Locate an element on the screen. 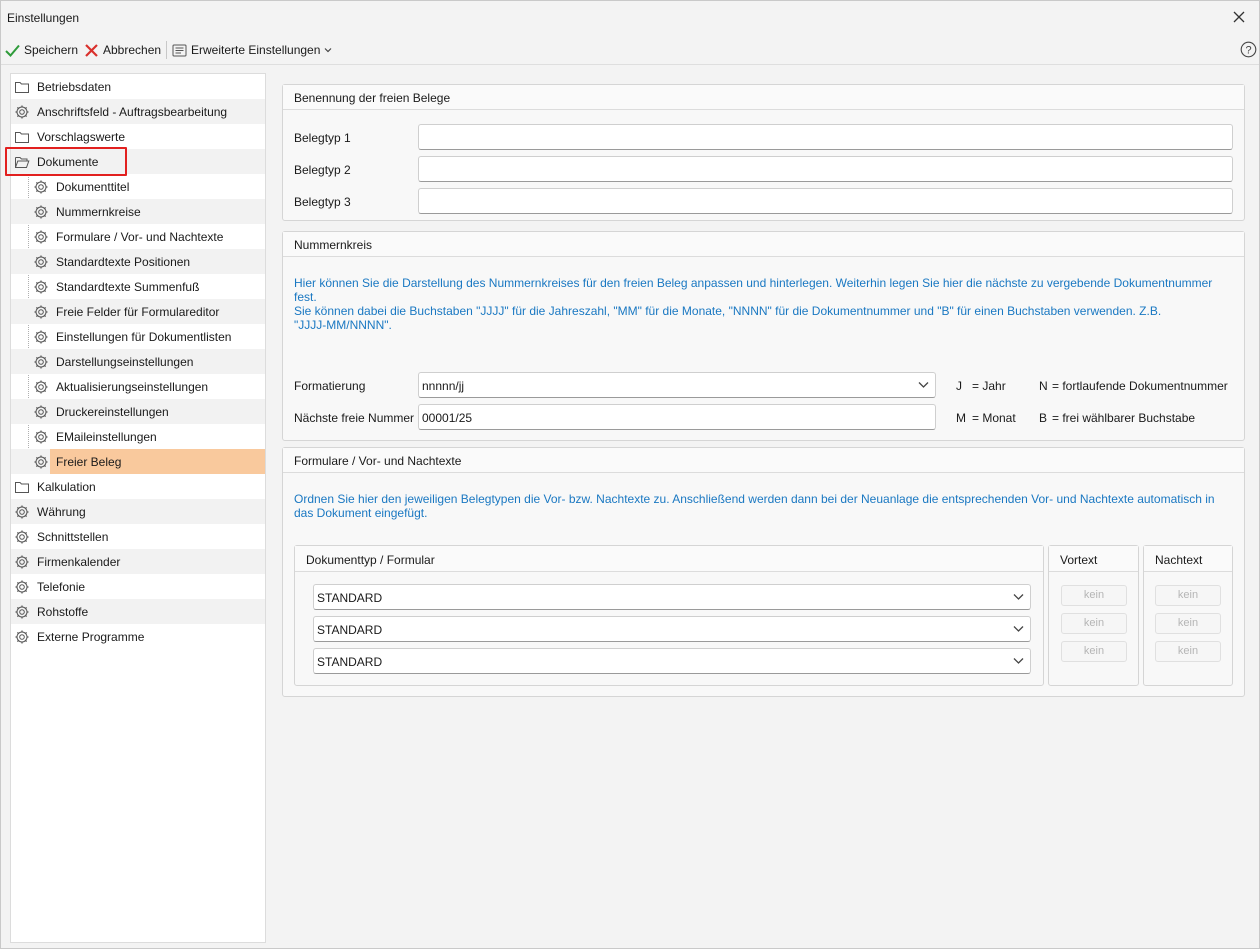 This screenshot has width=1260, height=949. legend-j-text: = Jahr is located at coordinates (989, 386).